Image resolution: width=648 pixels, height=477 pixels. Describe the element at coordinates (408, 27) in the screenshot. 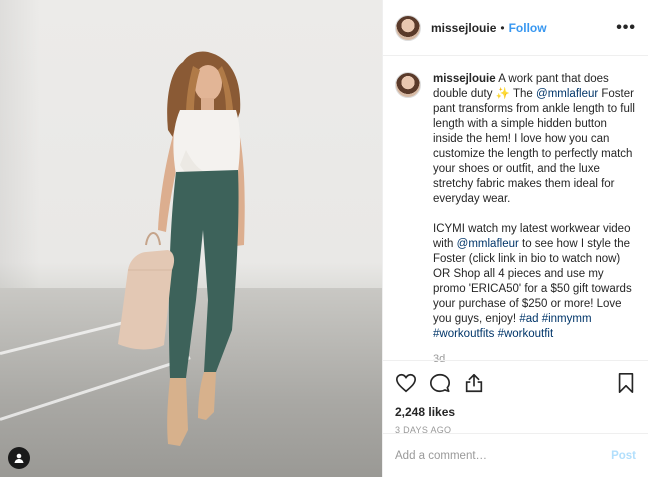

I see `avatar` at that location.